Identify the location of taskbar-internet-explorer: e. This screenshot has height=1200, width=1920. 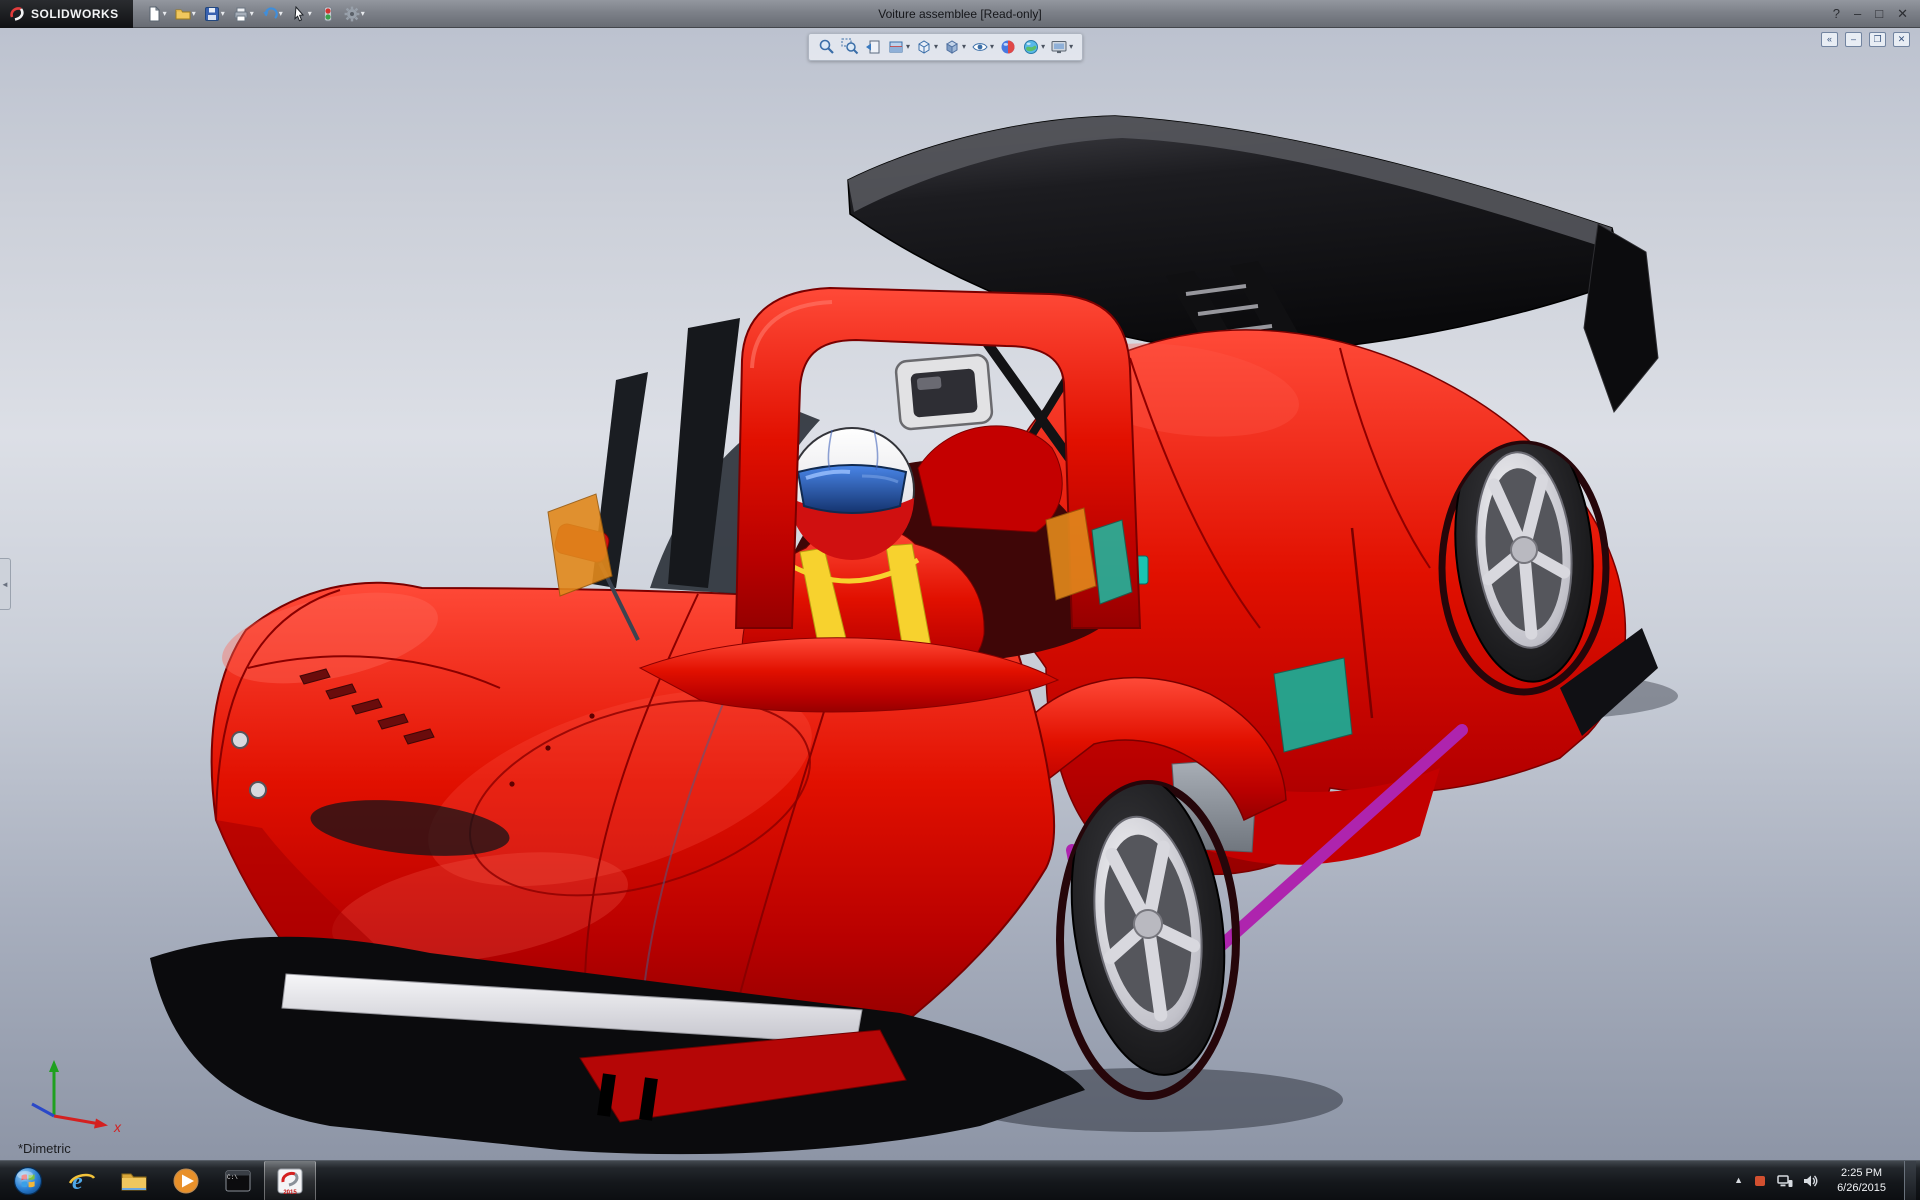
(82, 1180).